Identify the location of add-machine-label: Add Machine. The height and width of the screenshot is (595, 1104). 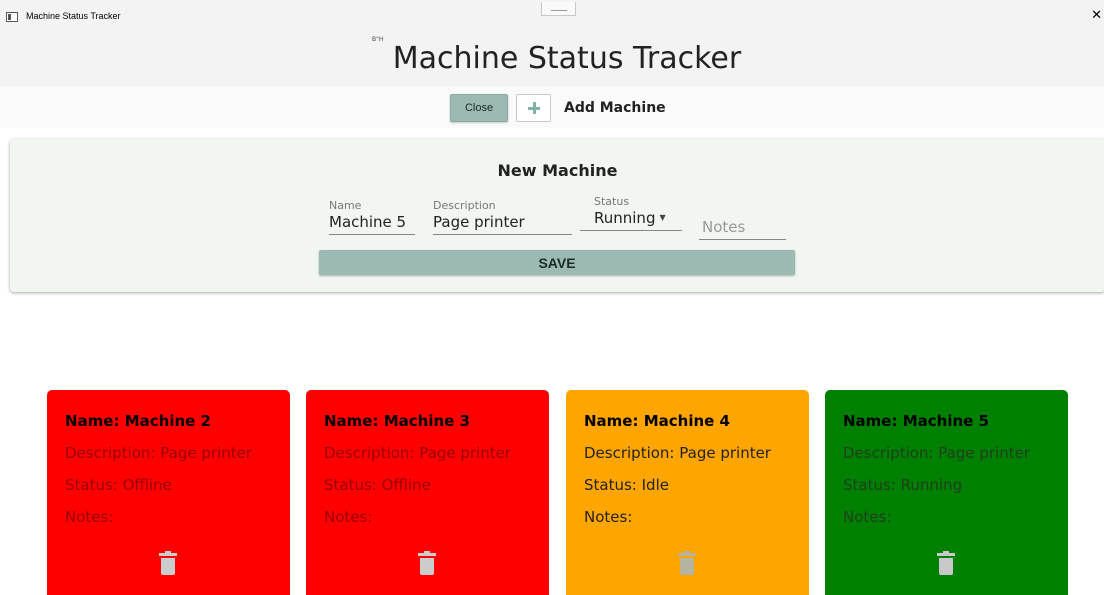
(615, 108).